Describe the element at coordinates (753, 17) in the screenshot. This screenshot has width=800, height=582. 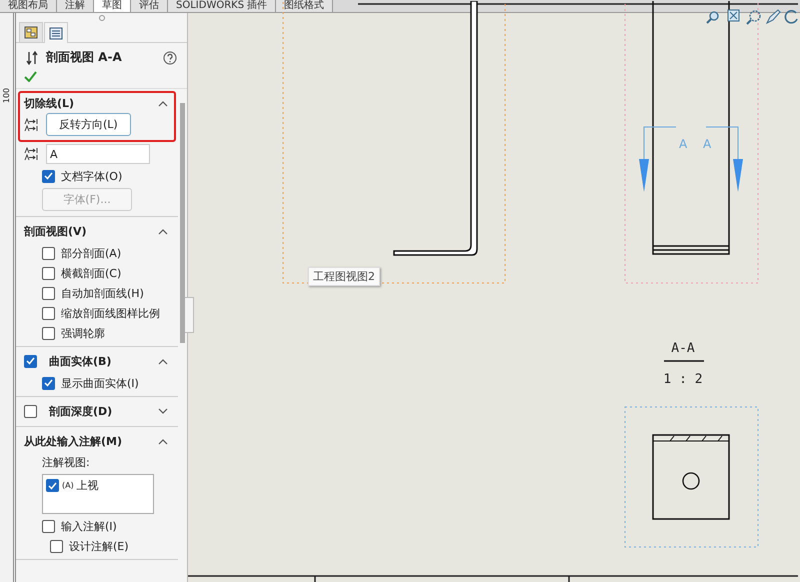
I see `zoom-icon` at that location.